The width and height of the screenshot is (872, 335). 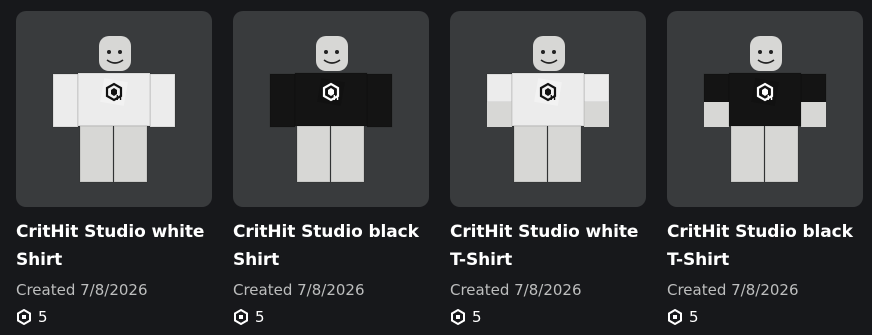 What do you see at coordinates (548, 246) in the screenshot?
I see `item-title: CritHit Studio white T-Shirt` at bounding box center [548, 246].